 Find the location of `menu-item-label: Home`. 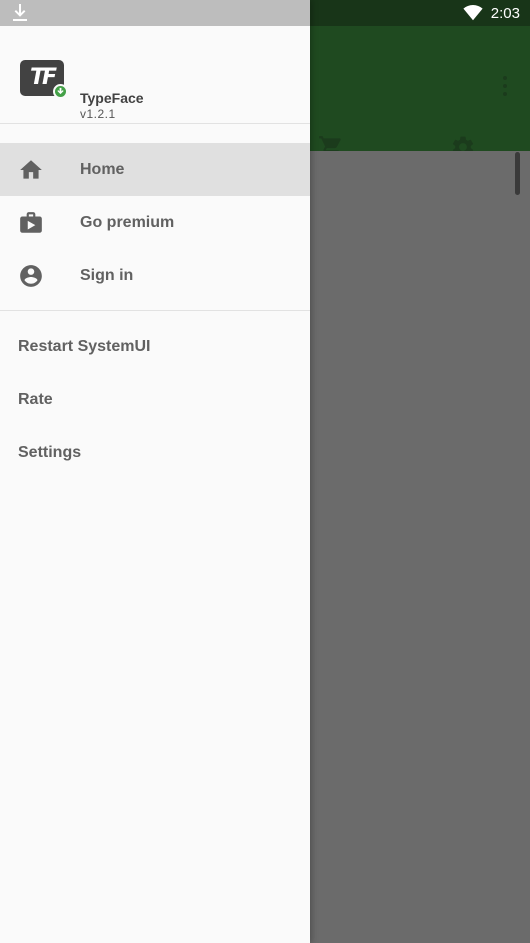

menu-item-label: Home is located at coordinates (102, 169).